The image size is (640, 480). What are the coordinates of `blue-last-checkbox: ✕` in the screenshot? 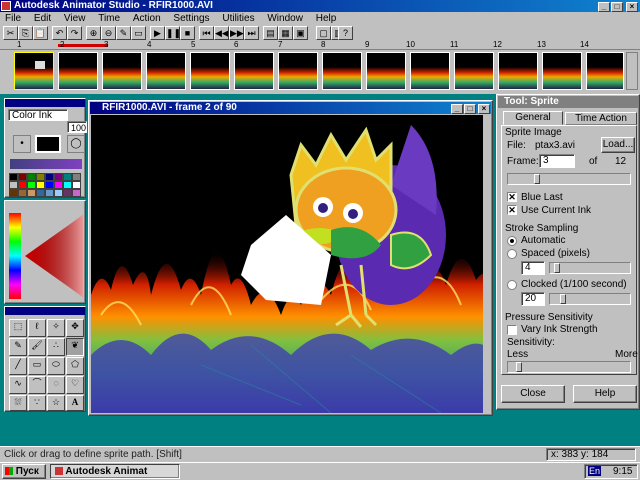 It's located at (512, 197).